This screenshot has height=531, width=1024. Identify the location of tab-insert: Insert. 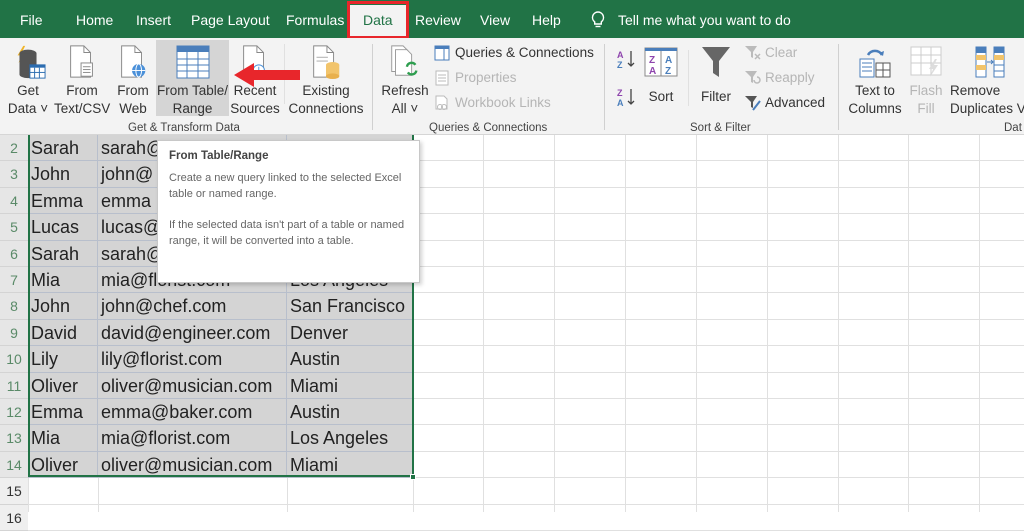
(153, 19).